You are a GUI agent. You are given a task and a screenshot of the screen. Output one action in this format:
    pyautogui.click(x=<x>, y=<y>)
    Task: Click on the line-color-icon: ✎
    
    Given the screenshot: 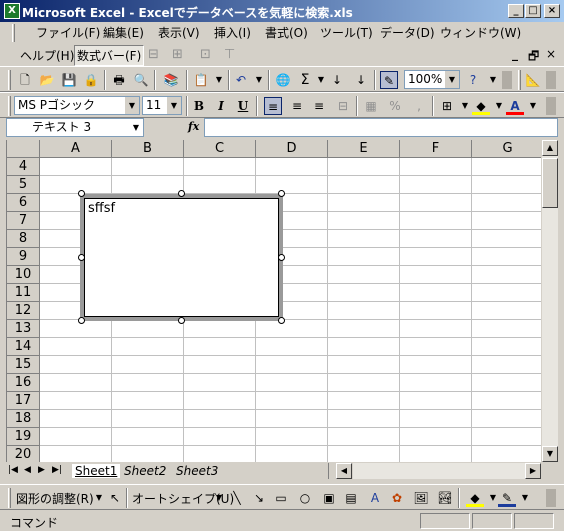 What is the action you would take?
    pyautogui.click(x=507, y=498)
    